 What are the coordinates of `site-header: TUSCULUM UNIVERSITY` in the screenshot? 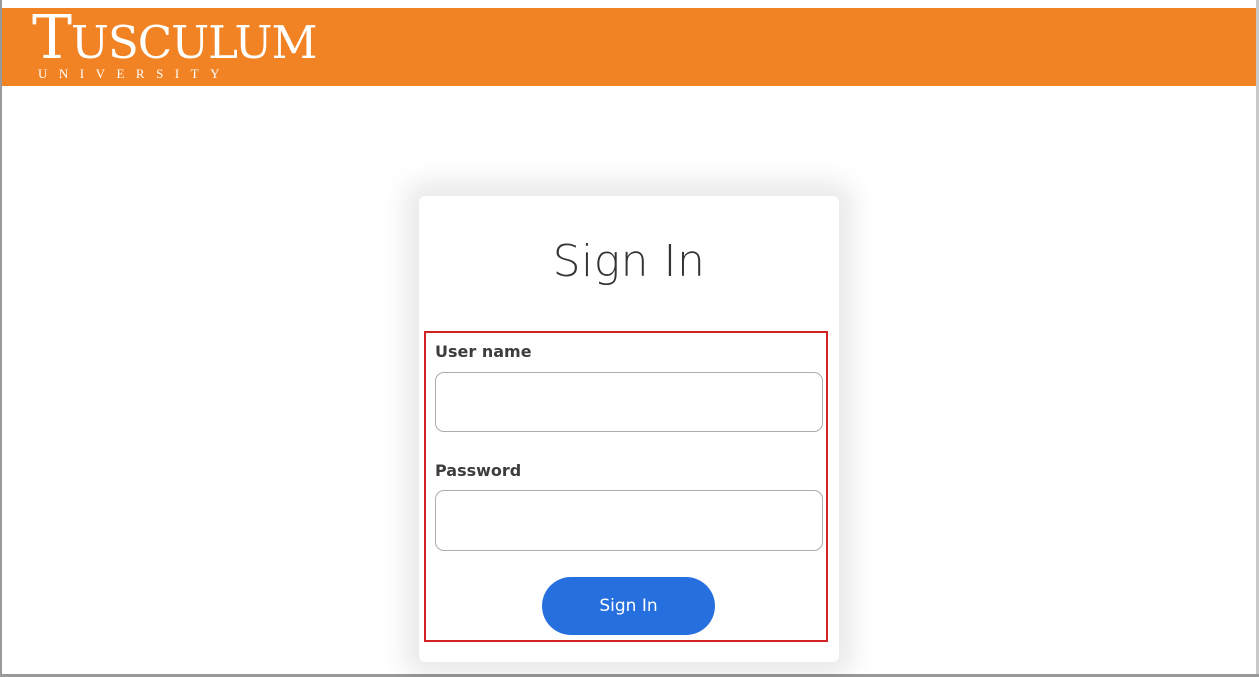 It's located at (629, 47).